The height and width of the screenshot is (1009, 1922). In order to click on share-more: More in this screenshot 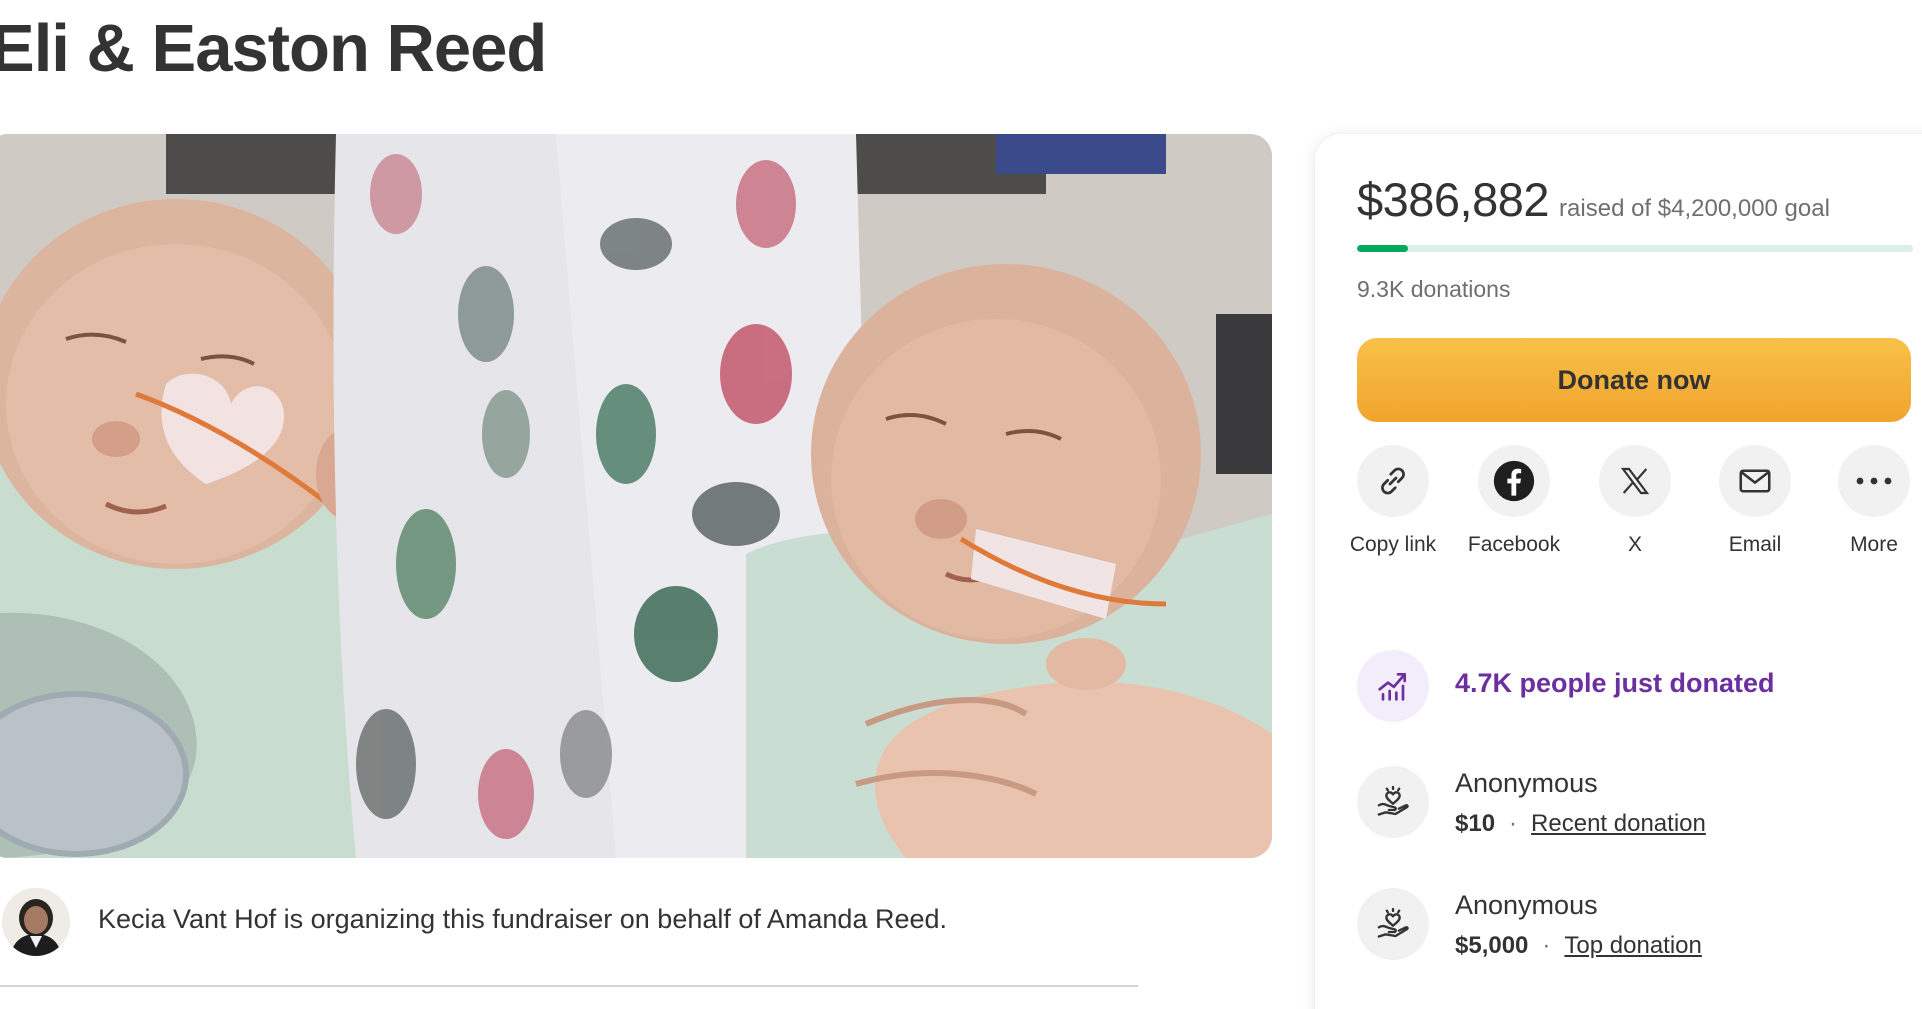, I will do `click(1868, 502)`.